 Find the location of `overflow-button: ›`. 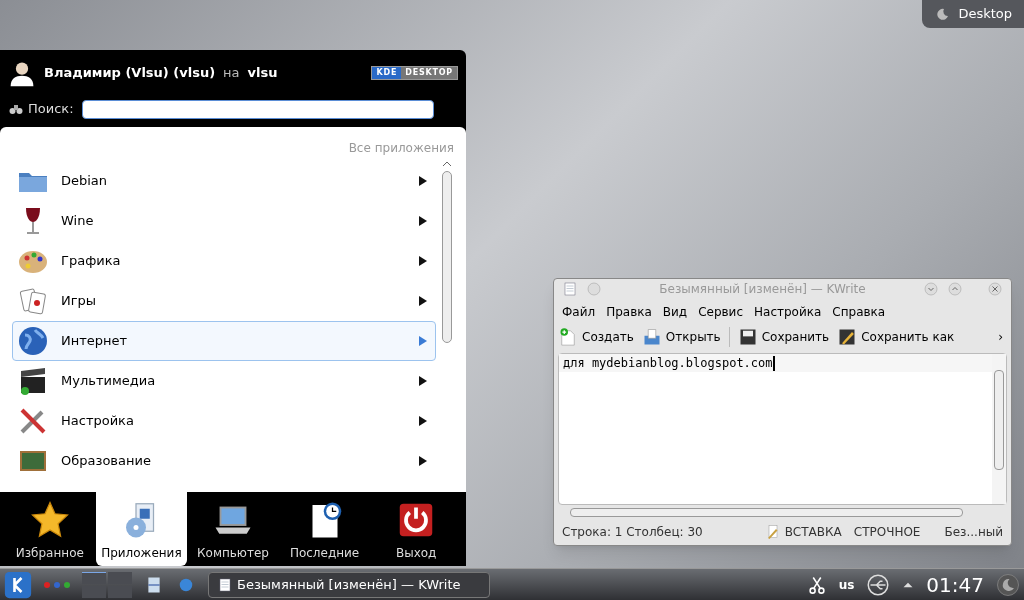

overflow-button: › is located at coordinates (1000, 337).